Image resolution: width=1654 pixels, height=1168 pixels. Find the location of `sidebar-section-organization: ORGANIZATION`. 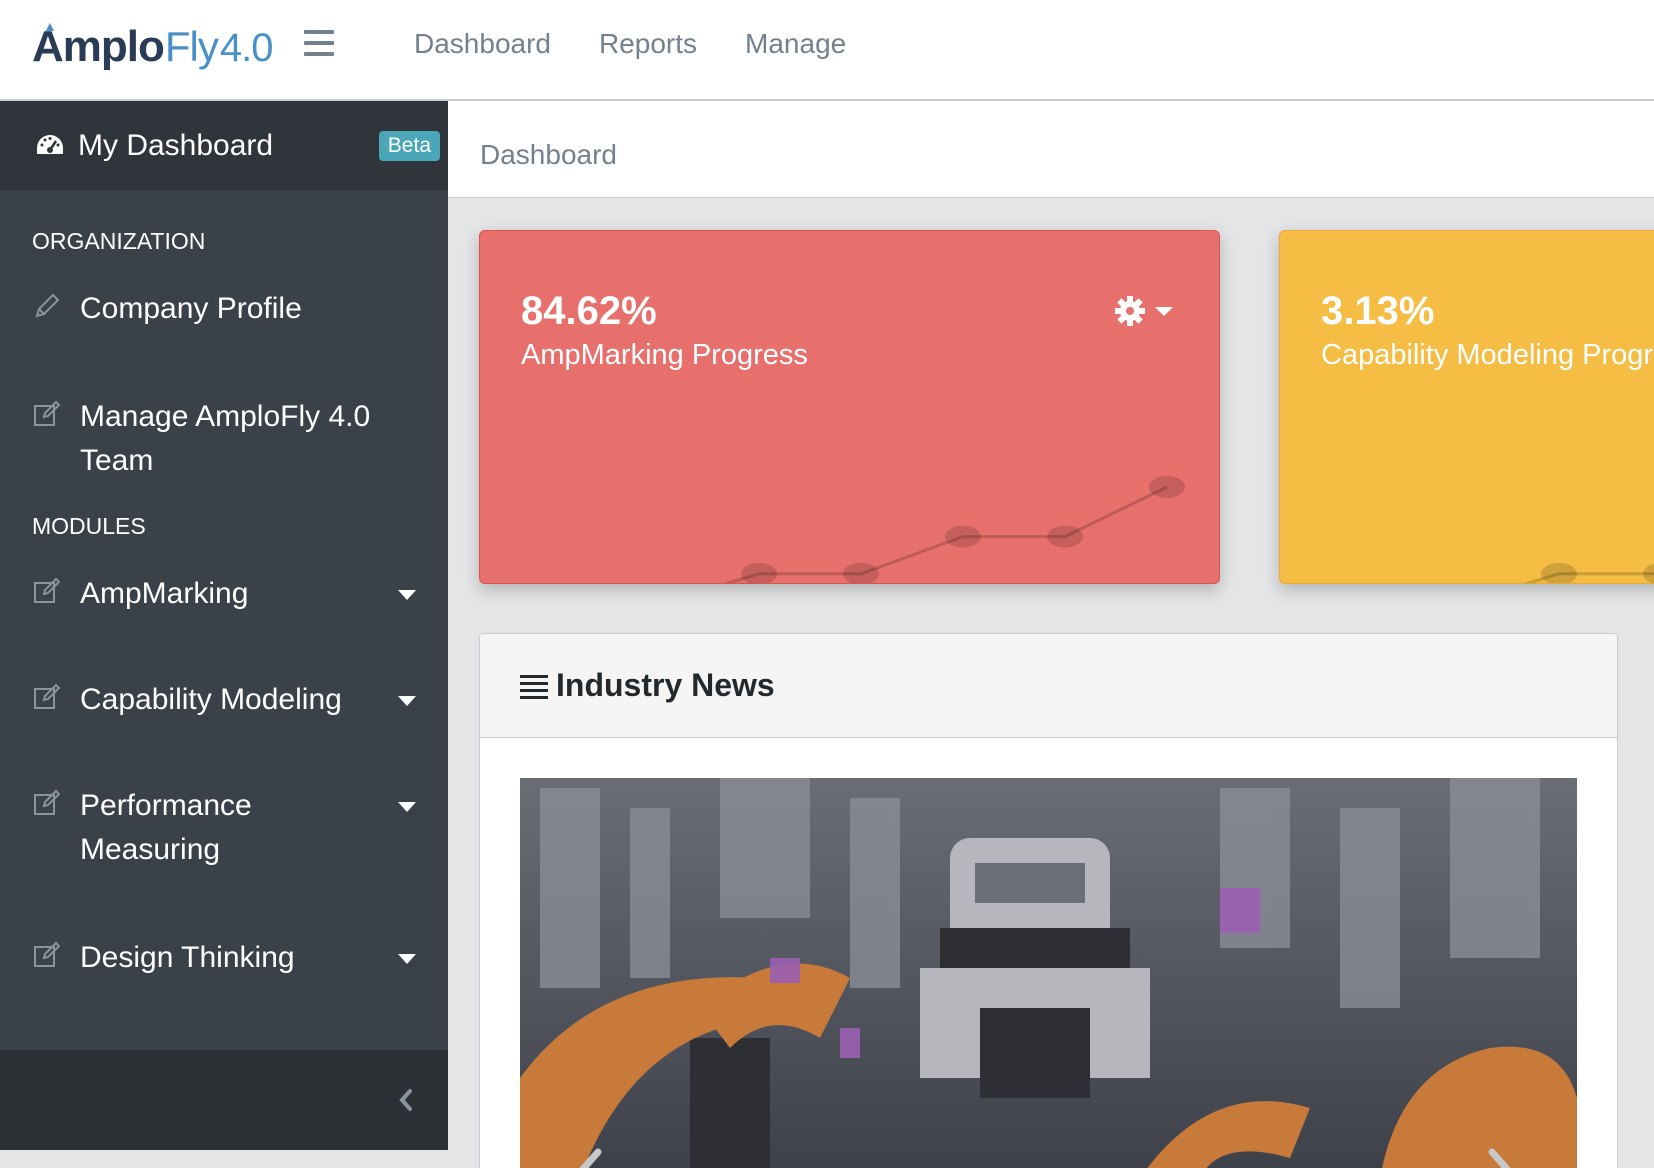

sidebar-section-organization: ORGANIZATION is located at coordinates (119, 241).